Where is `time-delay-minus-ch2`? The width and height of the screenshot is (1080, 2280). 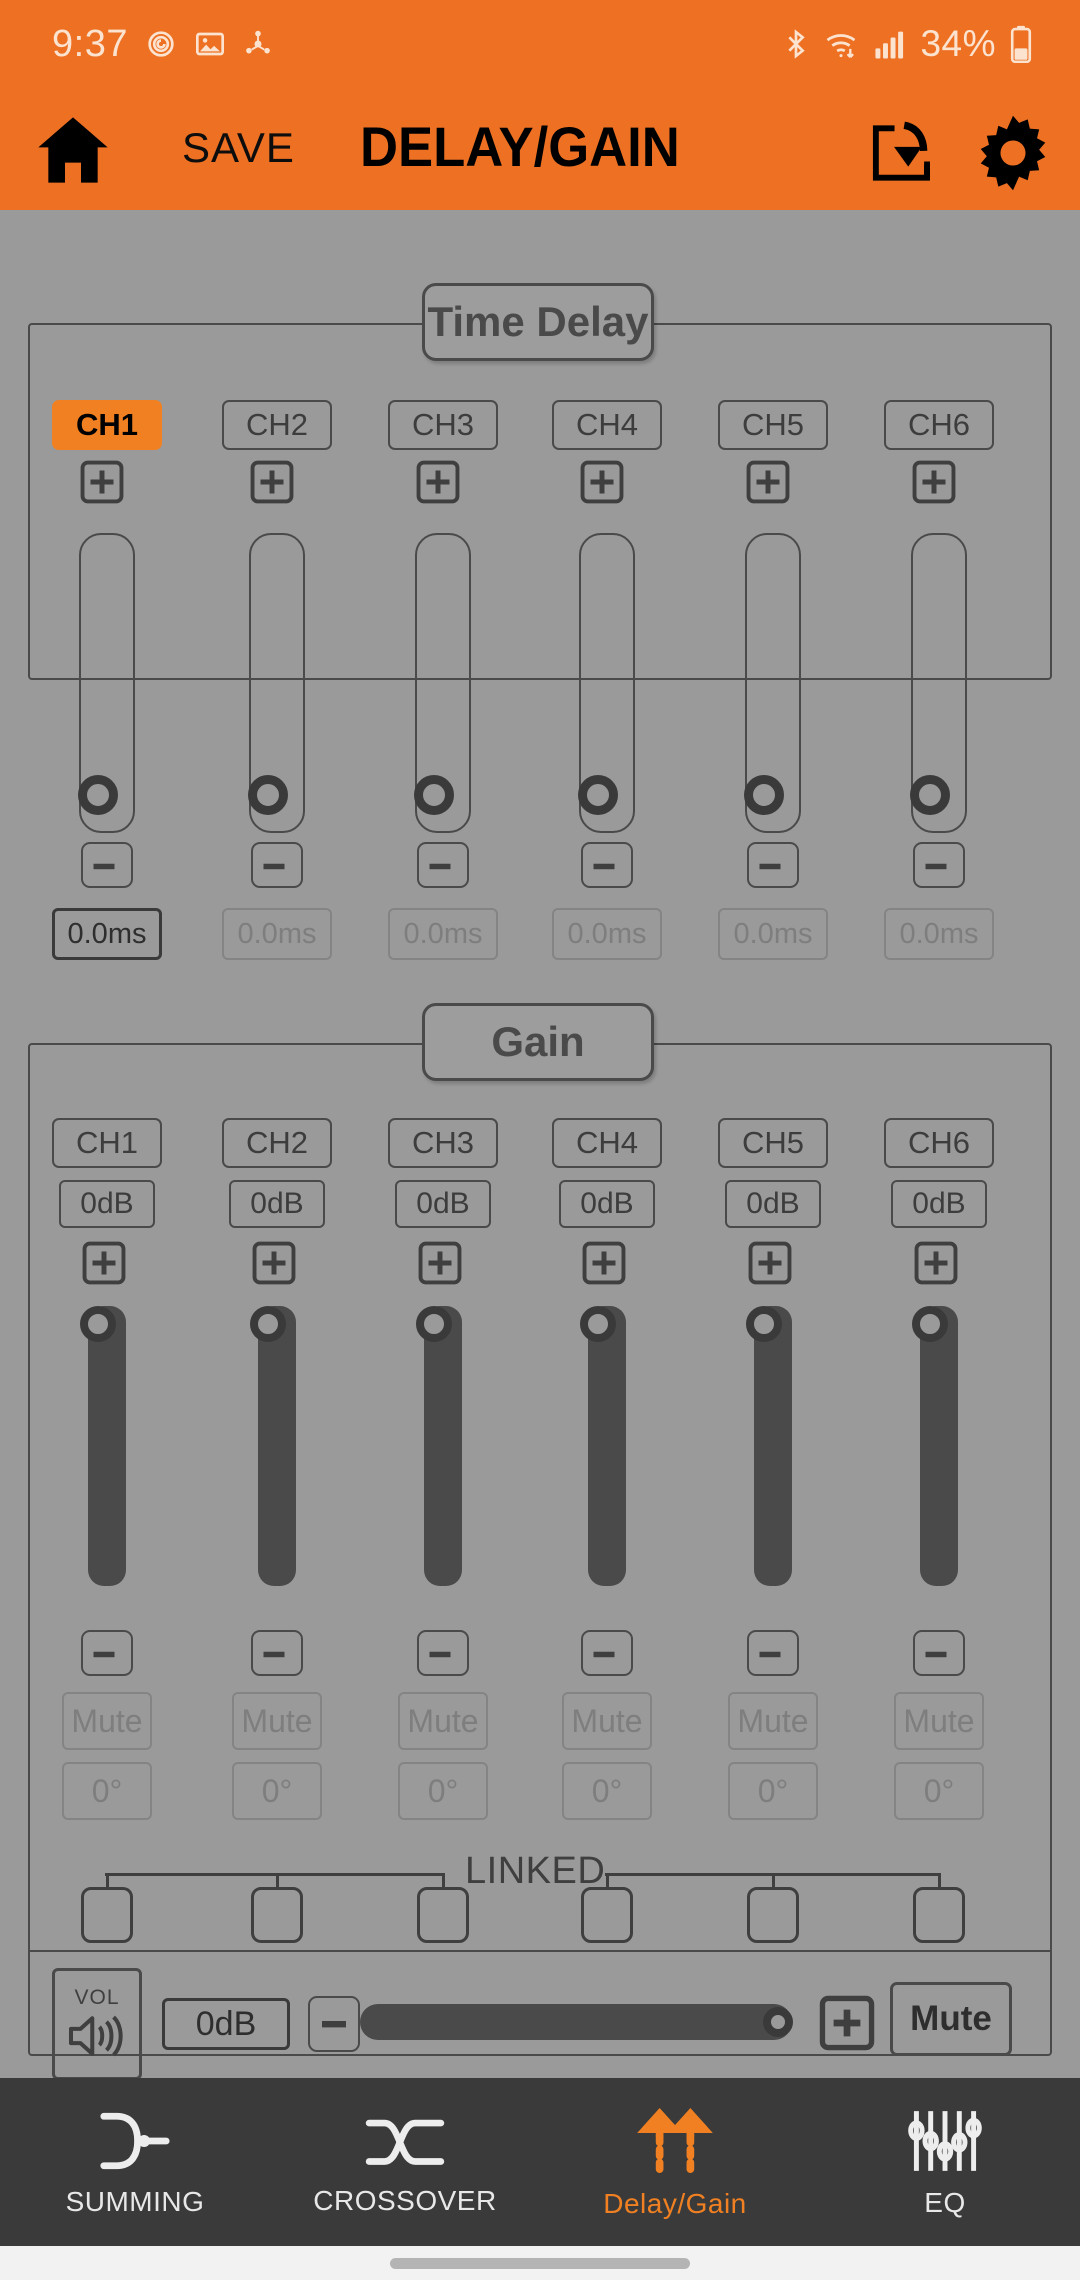 time-delay-minus-ch2 is located at coordinates (277, 865).